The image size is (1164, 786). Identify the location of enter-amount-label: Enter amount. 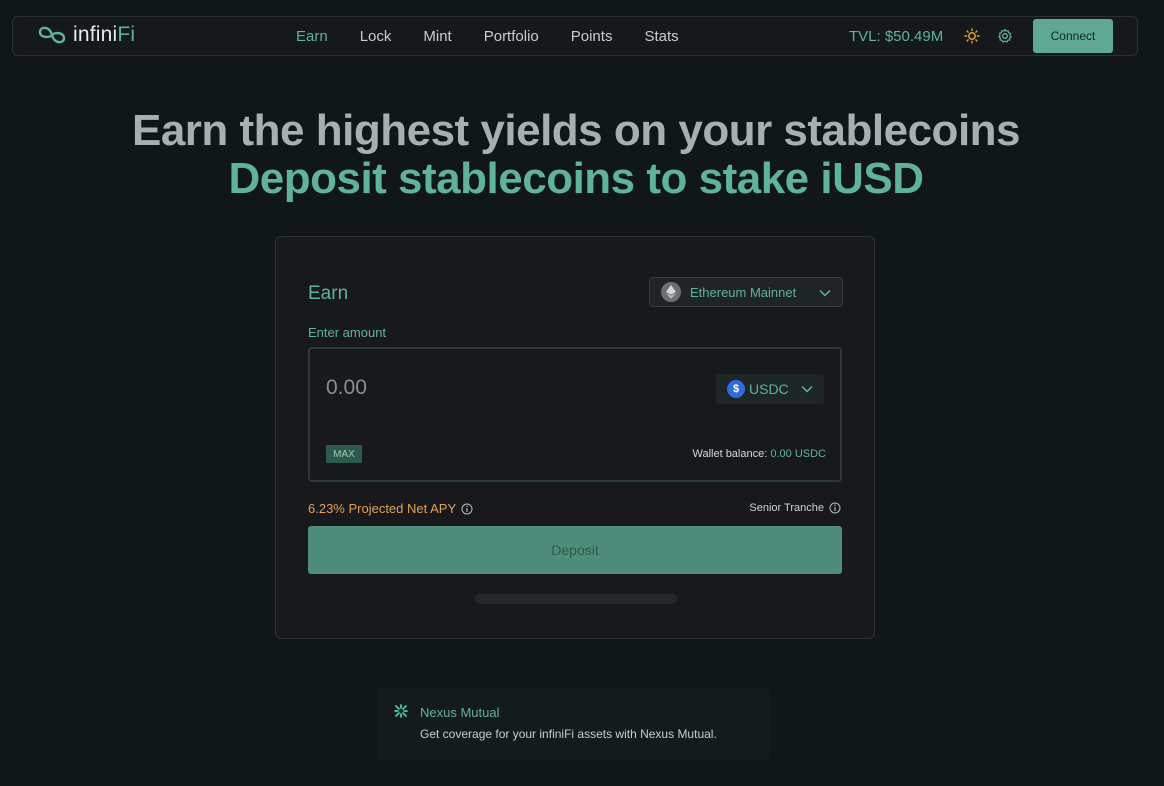
(347, 332).